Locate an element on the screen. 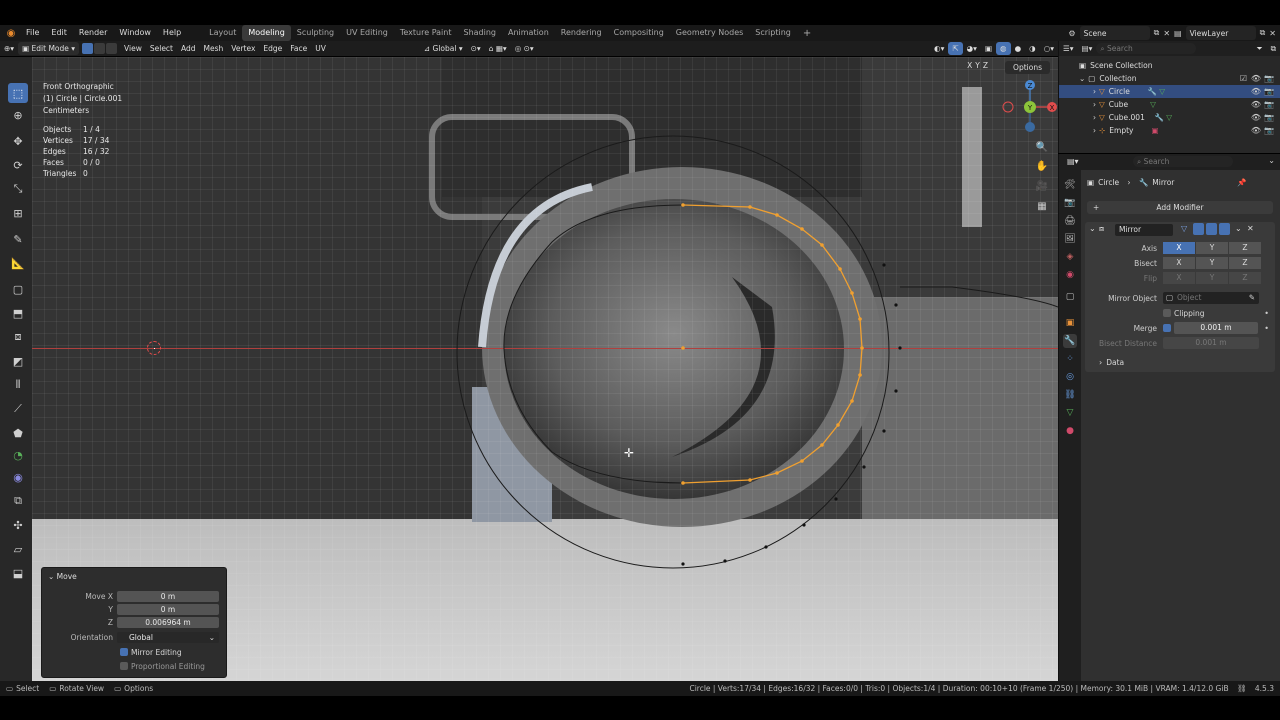  tab-texture-paint: Texture Paint is located at coordinates (426, 33).